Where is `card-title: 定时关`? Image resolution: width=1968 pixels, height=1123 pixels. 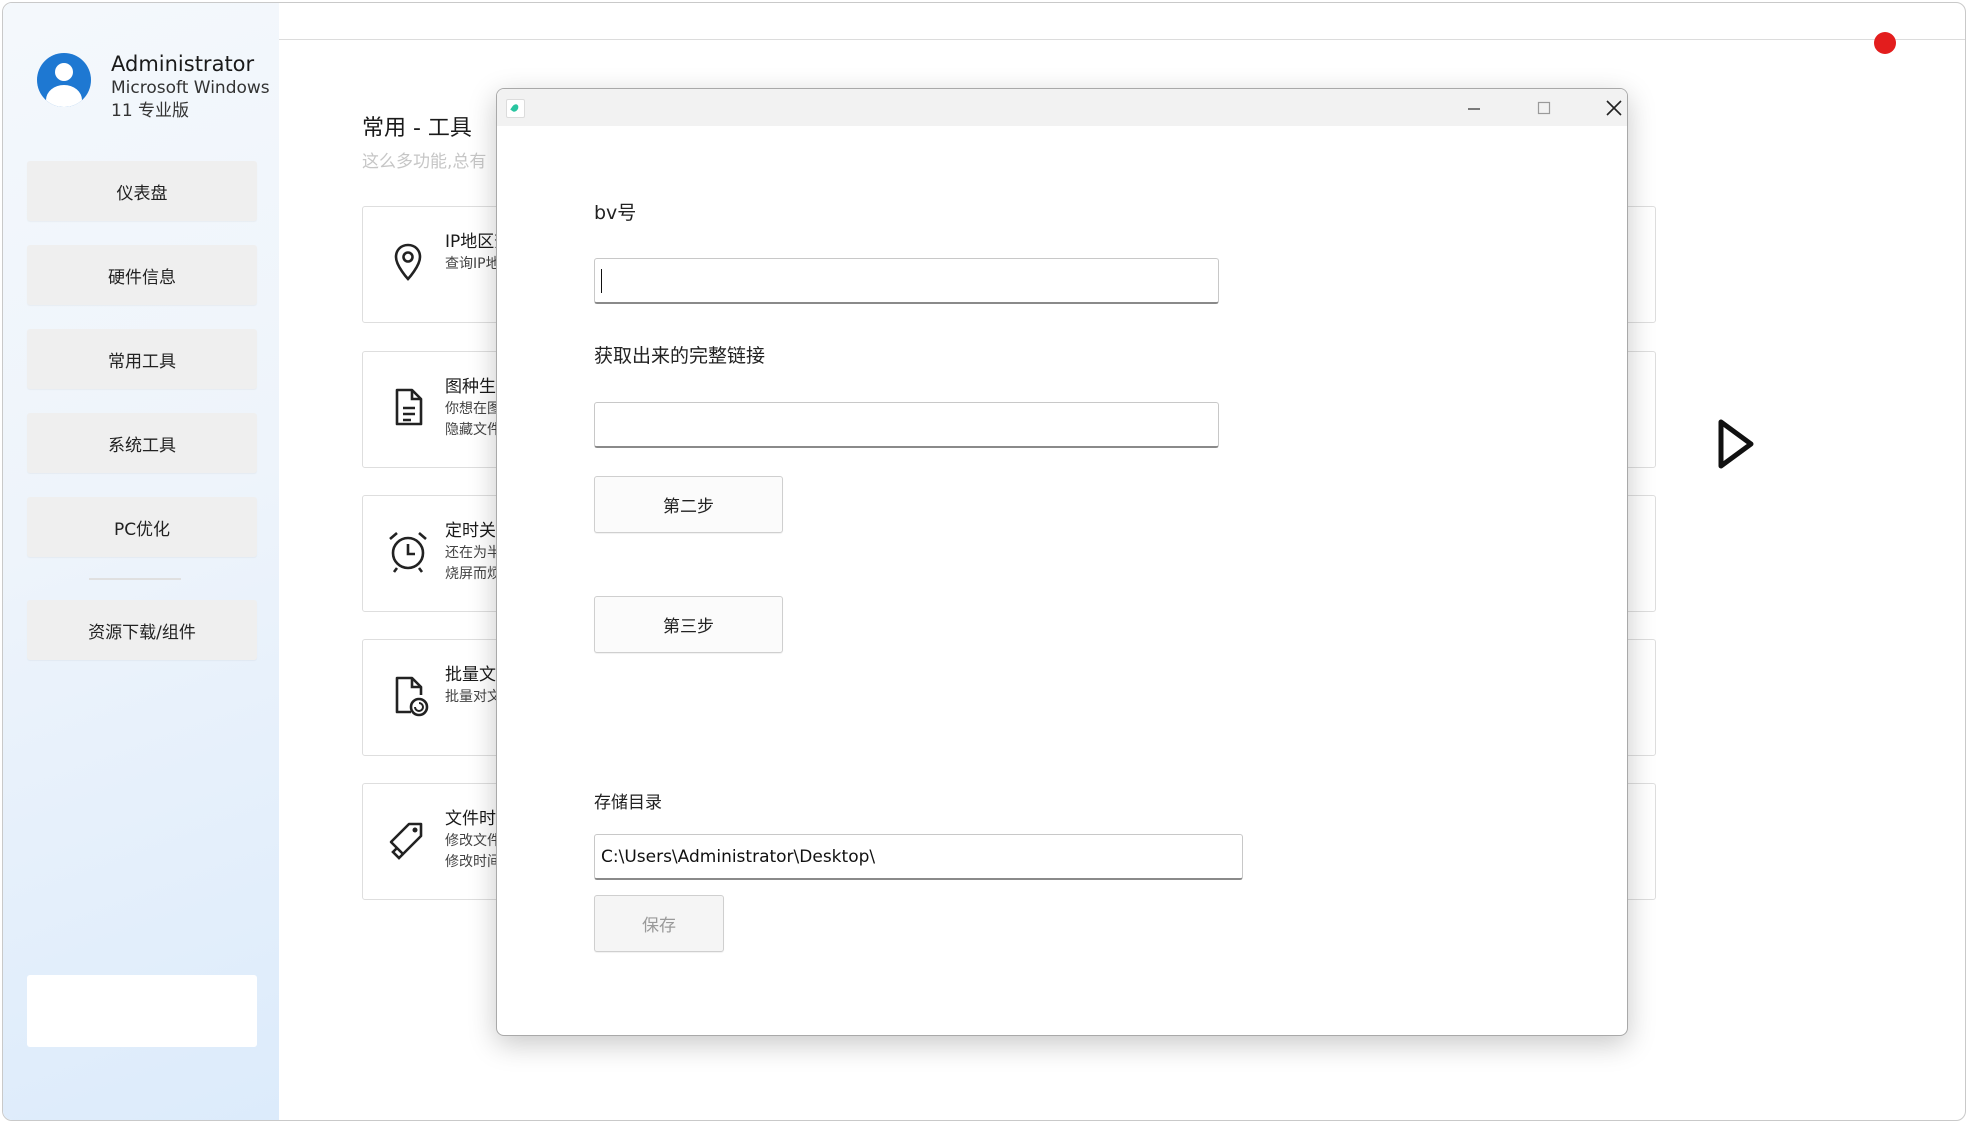
card-title: 定时关 is located at coordinates (470, 531).